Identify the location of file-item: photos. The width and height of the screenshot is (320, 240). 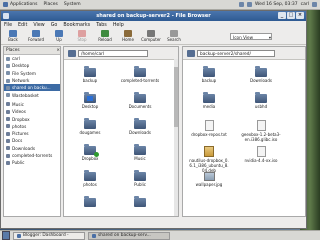
(90, 178).